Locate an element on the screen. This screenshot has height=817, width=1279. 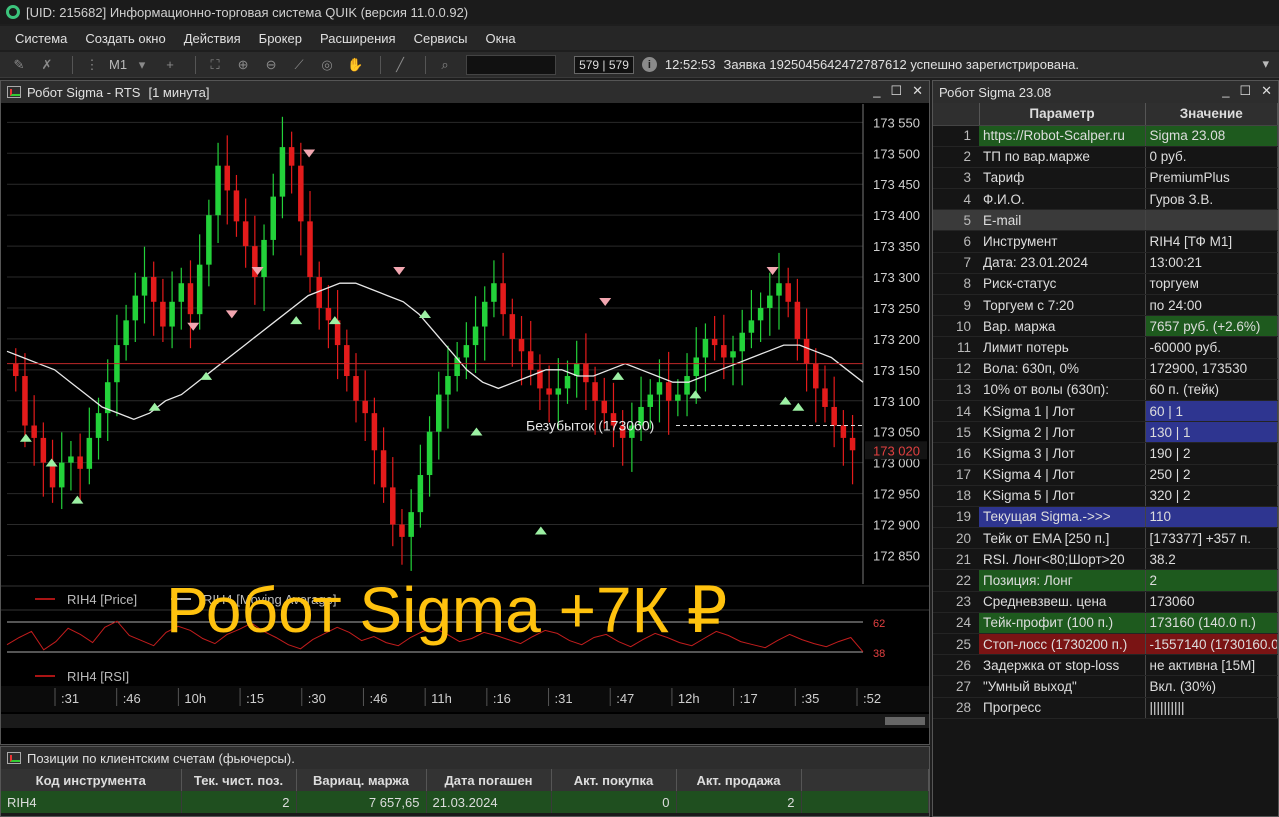
row-value: 130 | 1 is located at coordinates (1211, 432).